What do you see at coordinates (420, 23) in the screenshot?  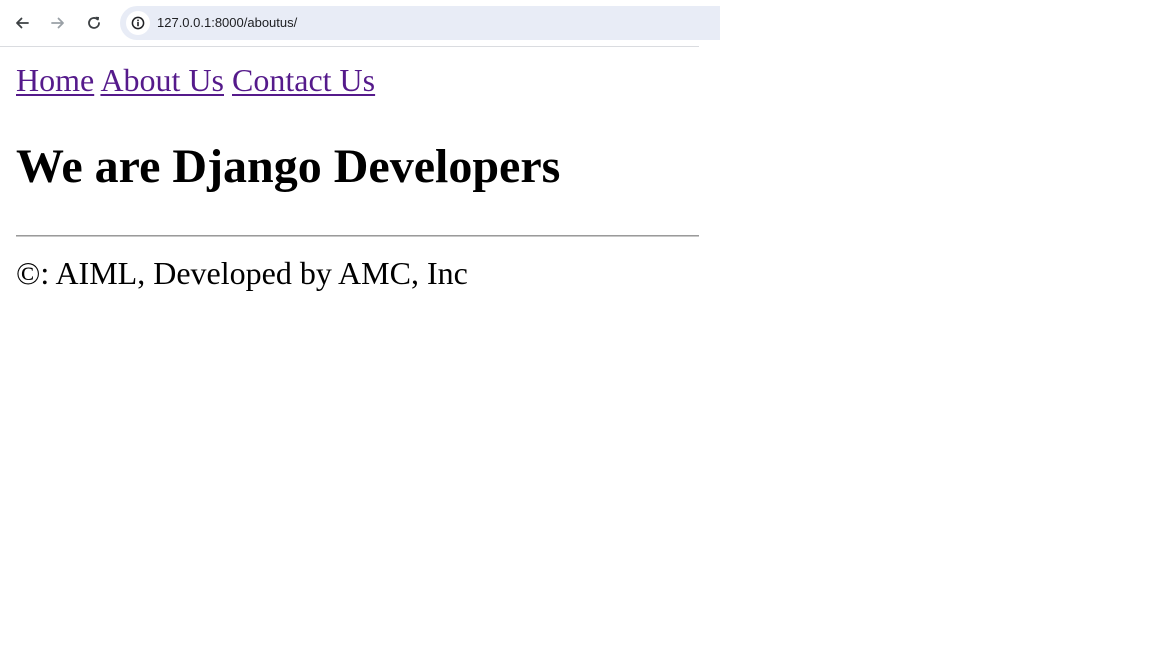 I see `address-bar: 127.0.0.1:8000/aboutus/` at bounding box center [420, 23].